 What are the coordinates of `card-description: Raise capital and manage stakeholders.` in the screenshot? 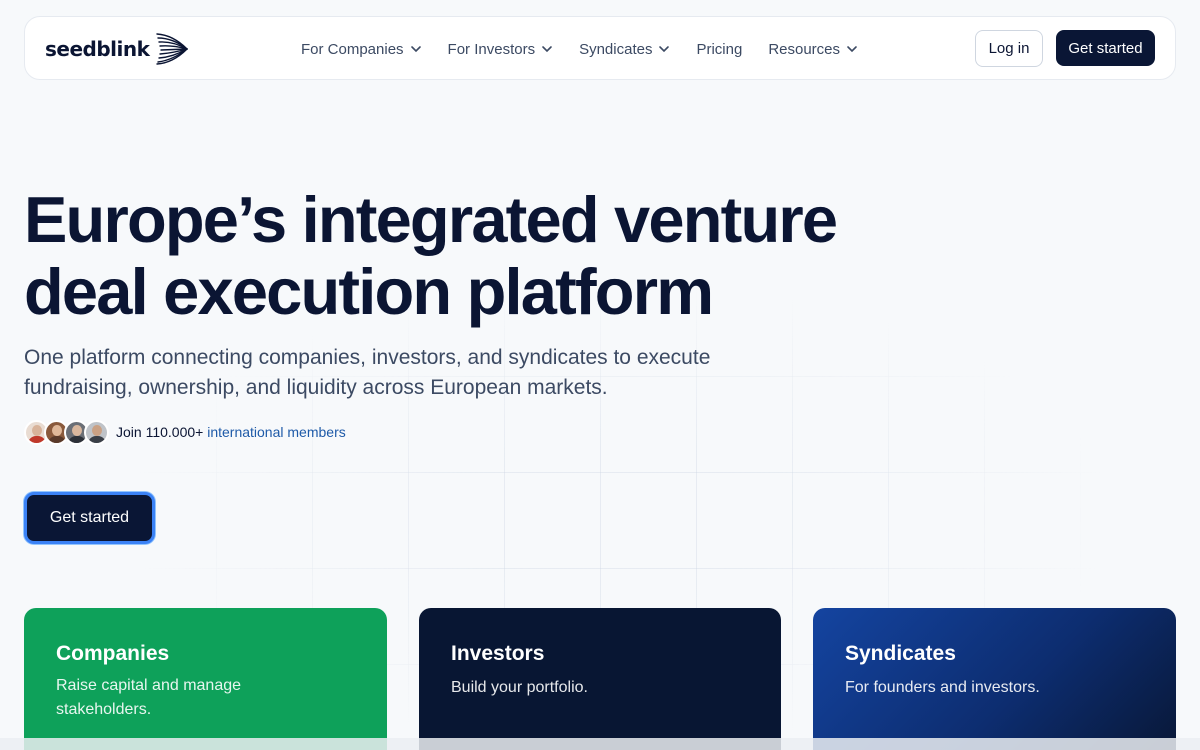 It's located at (149, 697).